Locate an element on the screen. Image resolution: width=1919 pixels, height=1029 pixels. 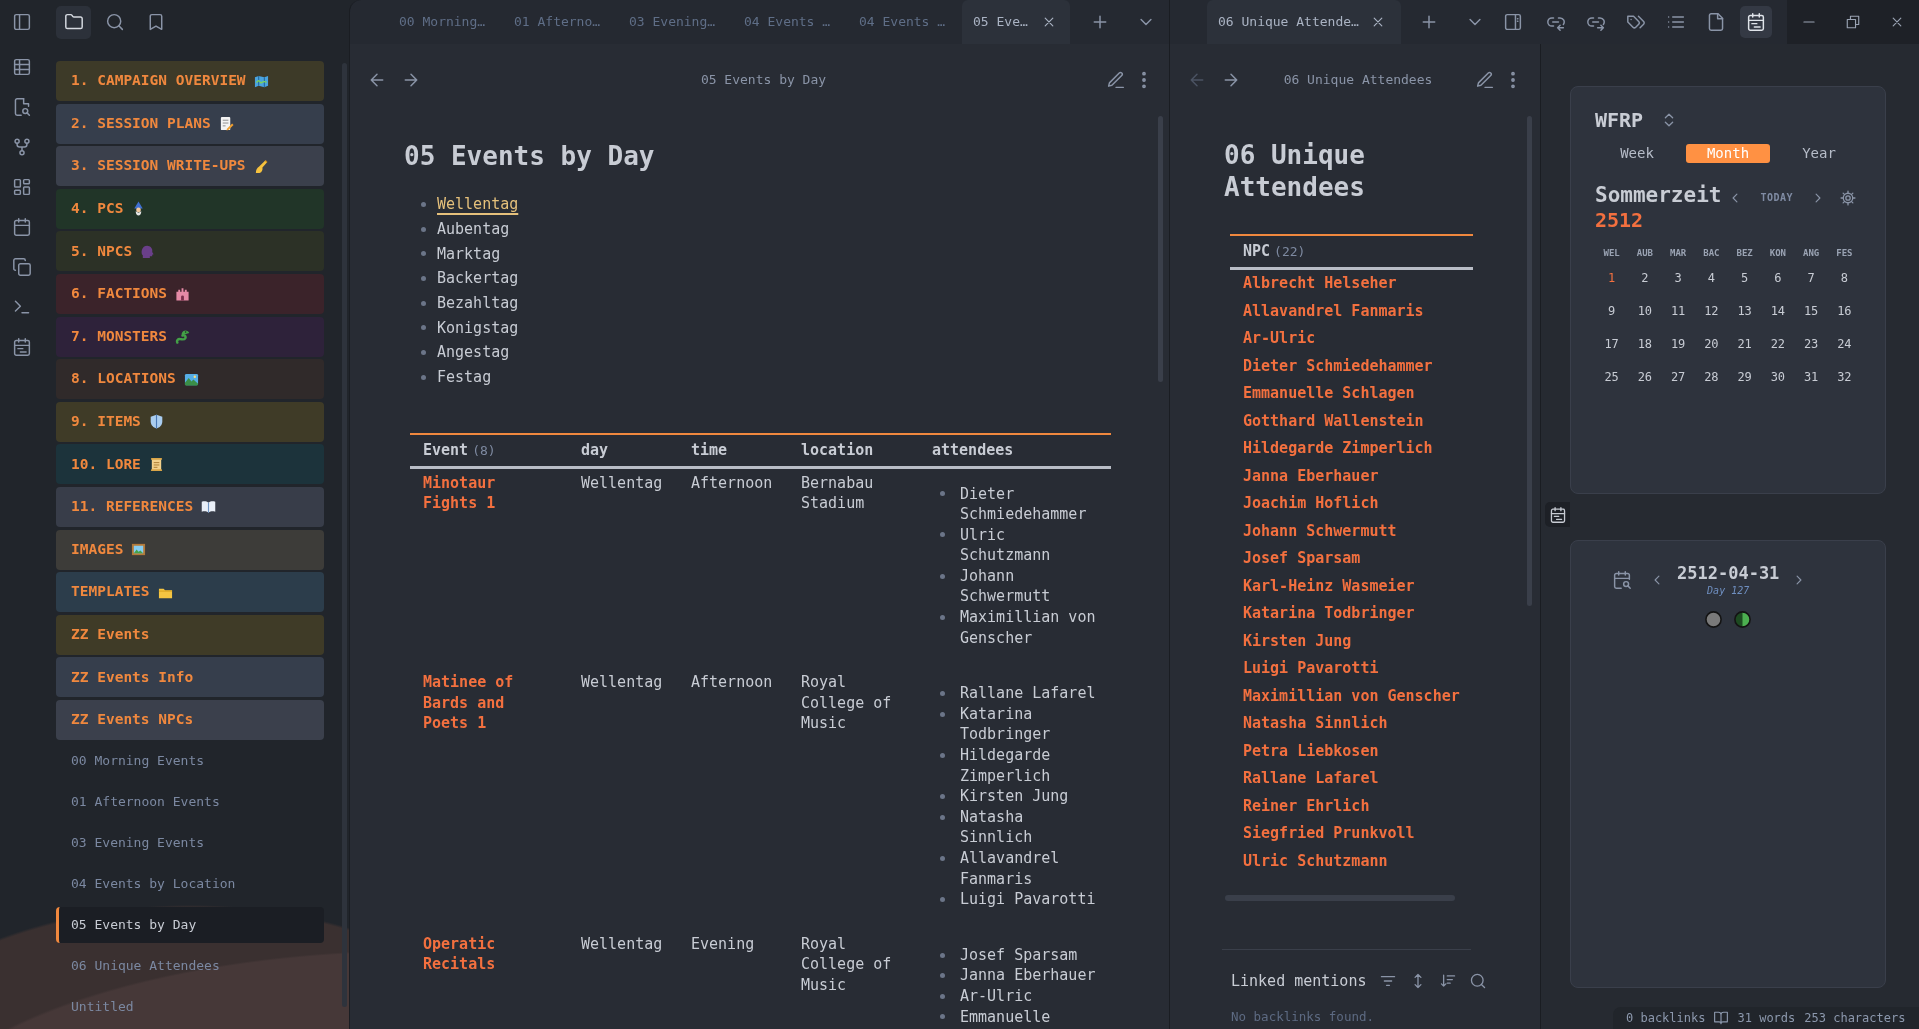
calendar-day: 29 is located at coordinates (1745, 377).